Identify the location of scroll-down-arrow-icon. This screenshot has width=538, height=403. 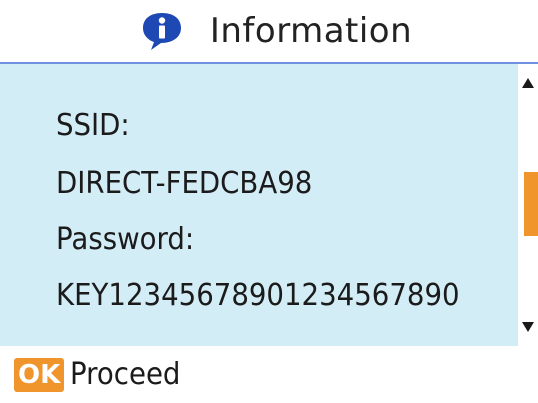
(528, 327).